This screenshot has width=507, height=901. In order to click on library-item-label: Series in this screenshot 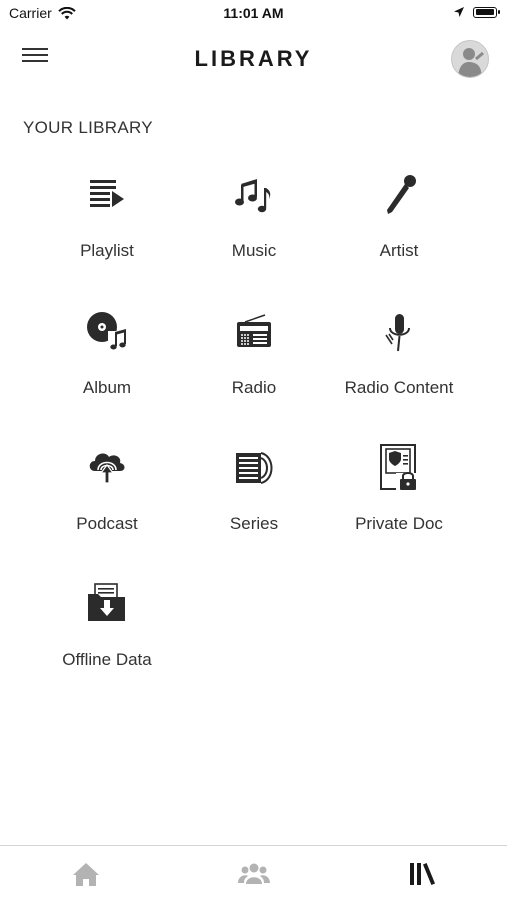, I will do `click(254, 523)`.